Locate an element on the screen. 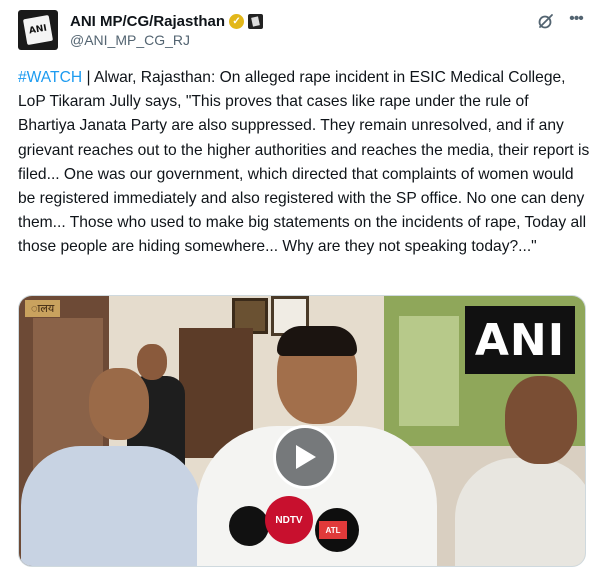 The height and width of the screenshot is (567, 606). tweet-avatar: ANI is located at coordinates (38, 30).